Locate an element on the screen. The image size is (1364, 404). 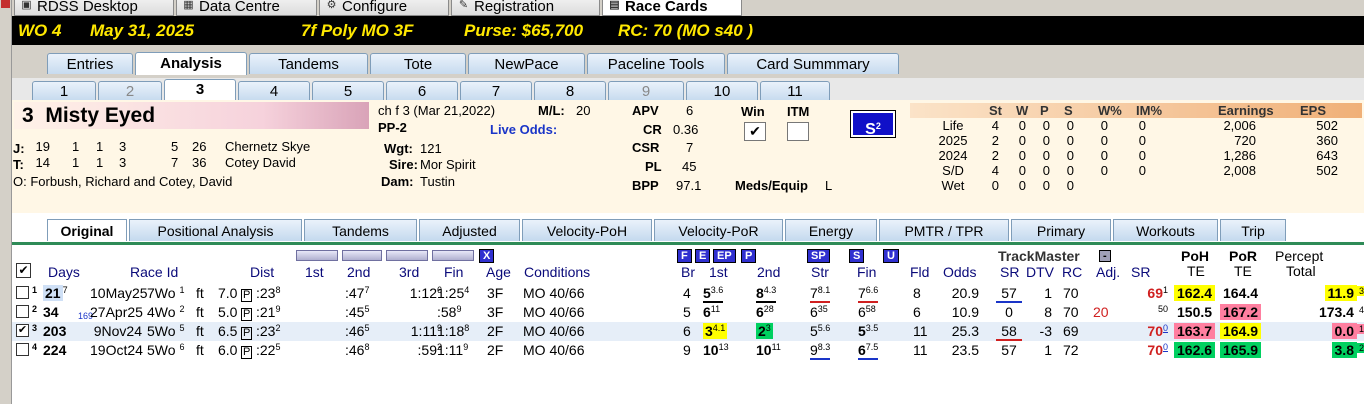
win-checkbox: ✔ is located at coordinates (755, 131).